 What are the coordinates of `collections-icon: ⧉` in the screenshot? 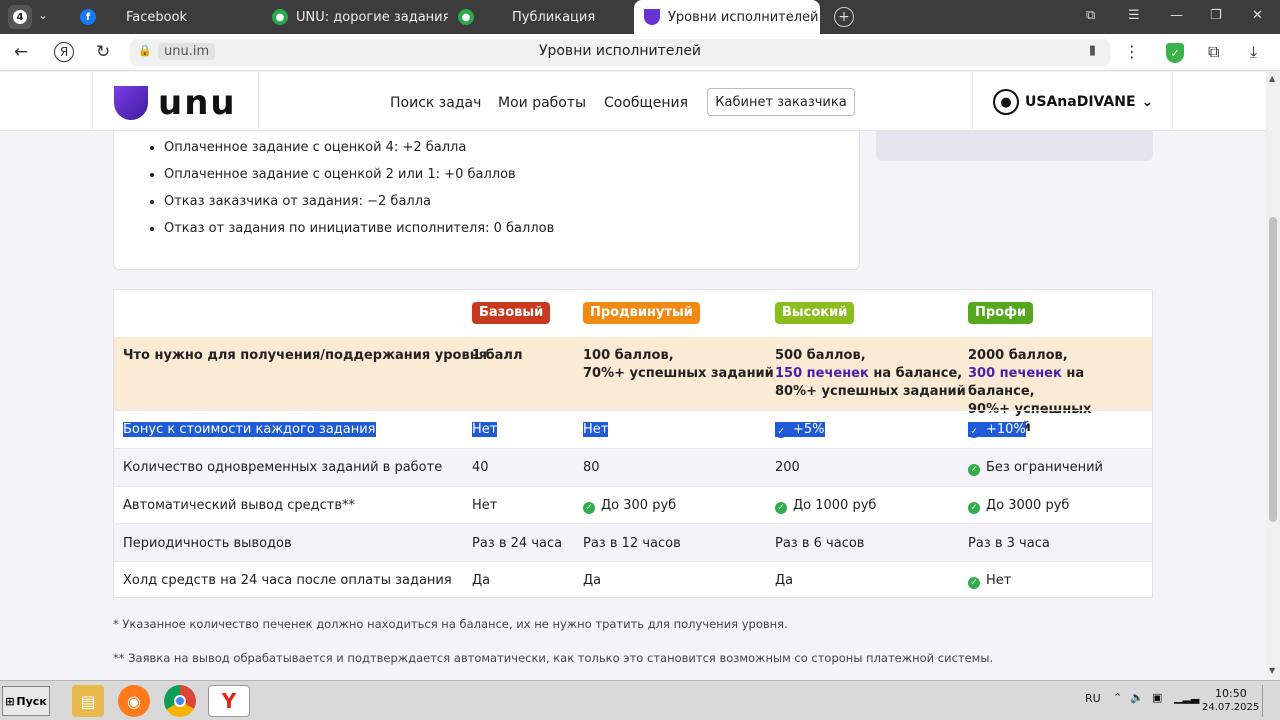 It's located at (1213, 52).